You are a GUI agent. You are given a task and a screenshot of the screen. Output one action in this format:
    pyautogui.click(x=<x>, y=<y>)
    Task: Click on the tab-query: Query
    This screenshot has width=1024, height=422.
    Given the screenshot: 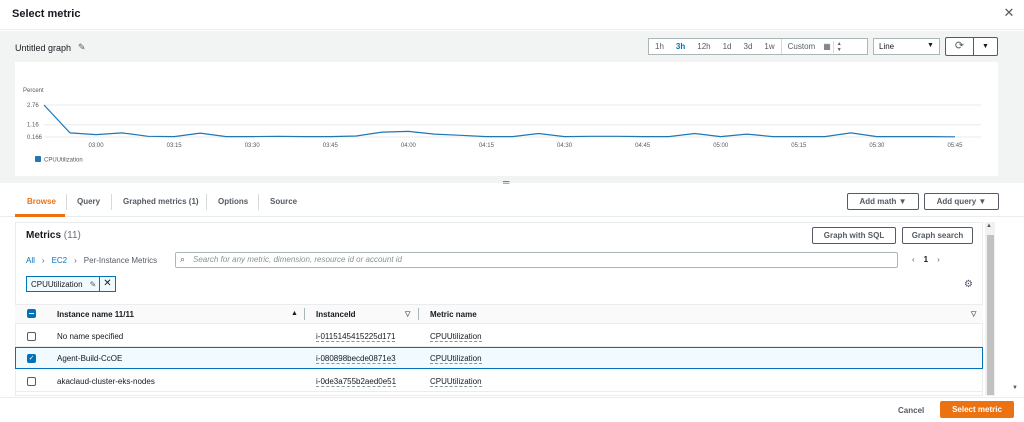 What is the action you would take?
    pyautogui.click(x=88, y=201)
    